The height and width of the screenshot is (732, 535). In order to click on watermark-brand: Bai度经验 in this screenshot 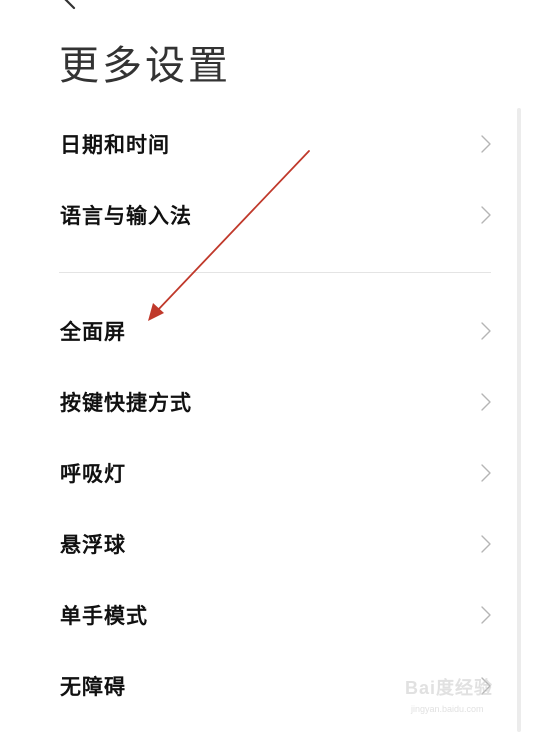, I will do `click(449, 688)`.